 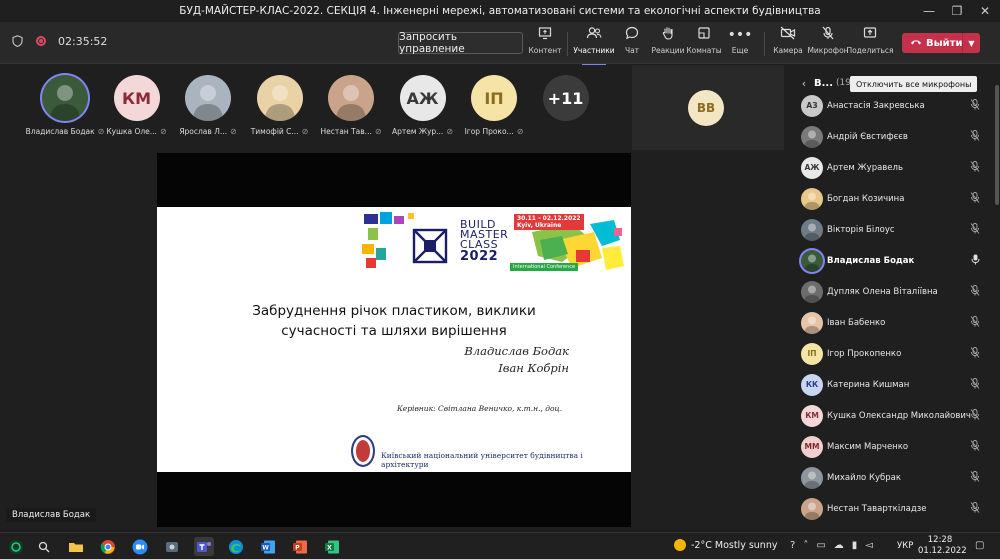 I want to click on chrome-icon, so click(x=108, y=546).